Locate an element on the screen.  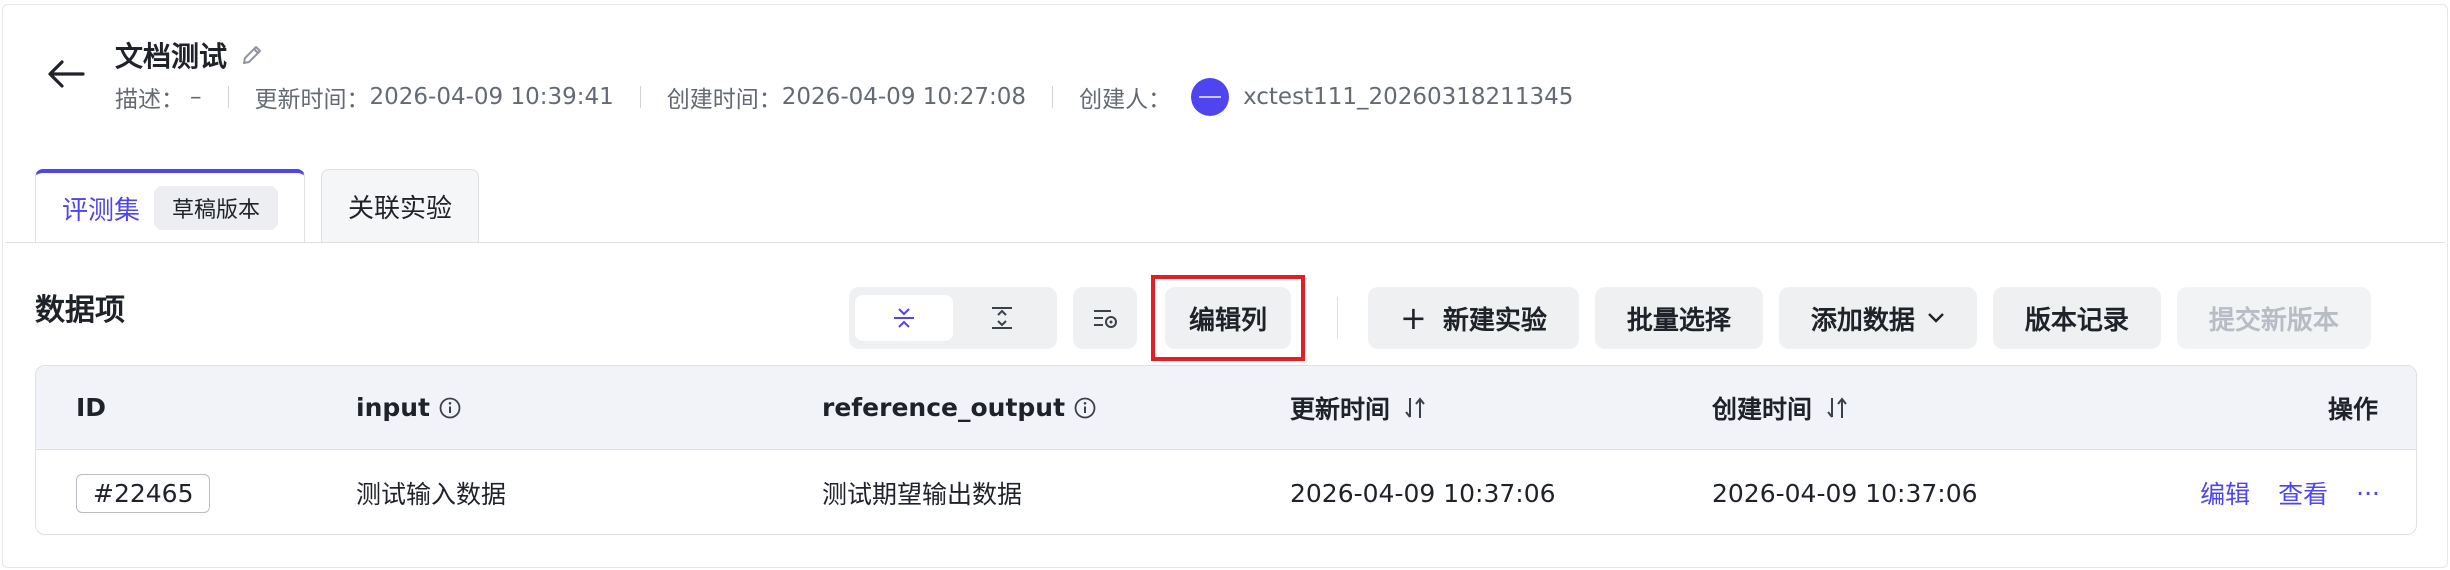
description-meta: 描述： – is located at coordinates (158, 97).